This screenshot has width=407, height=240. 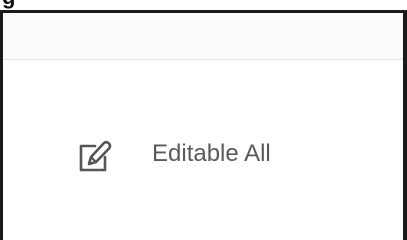 What do you see at coordinates (96, 157) in the screenshot?
I see `edit-icon` at bounding box center [96, 157].